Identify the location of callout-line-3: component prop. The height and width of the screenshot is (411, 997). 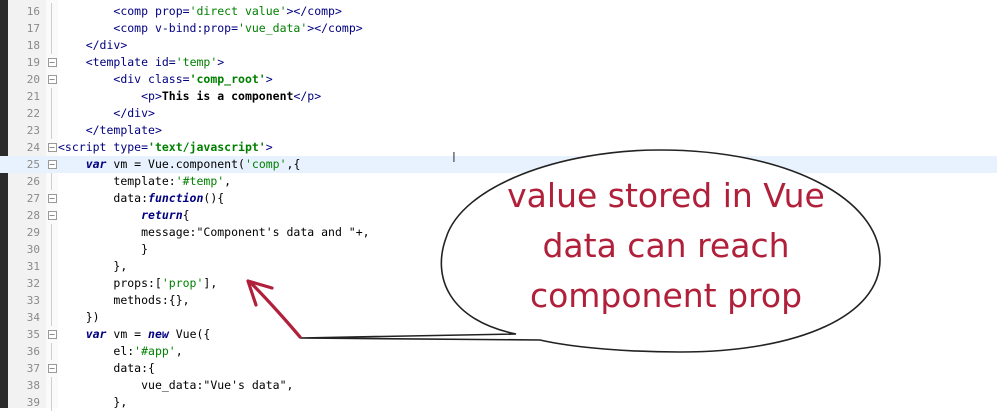
(666, 295).